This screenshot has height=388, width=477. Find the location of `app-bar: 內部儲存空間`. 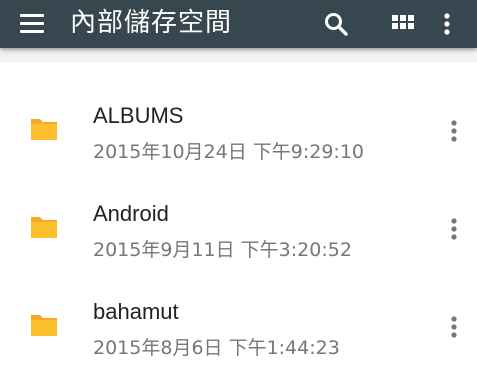

app-bar: 內部儲存空間 is located at coordinates (238, 24).